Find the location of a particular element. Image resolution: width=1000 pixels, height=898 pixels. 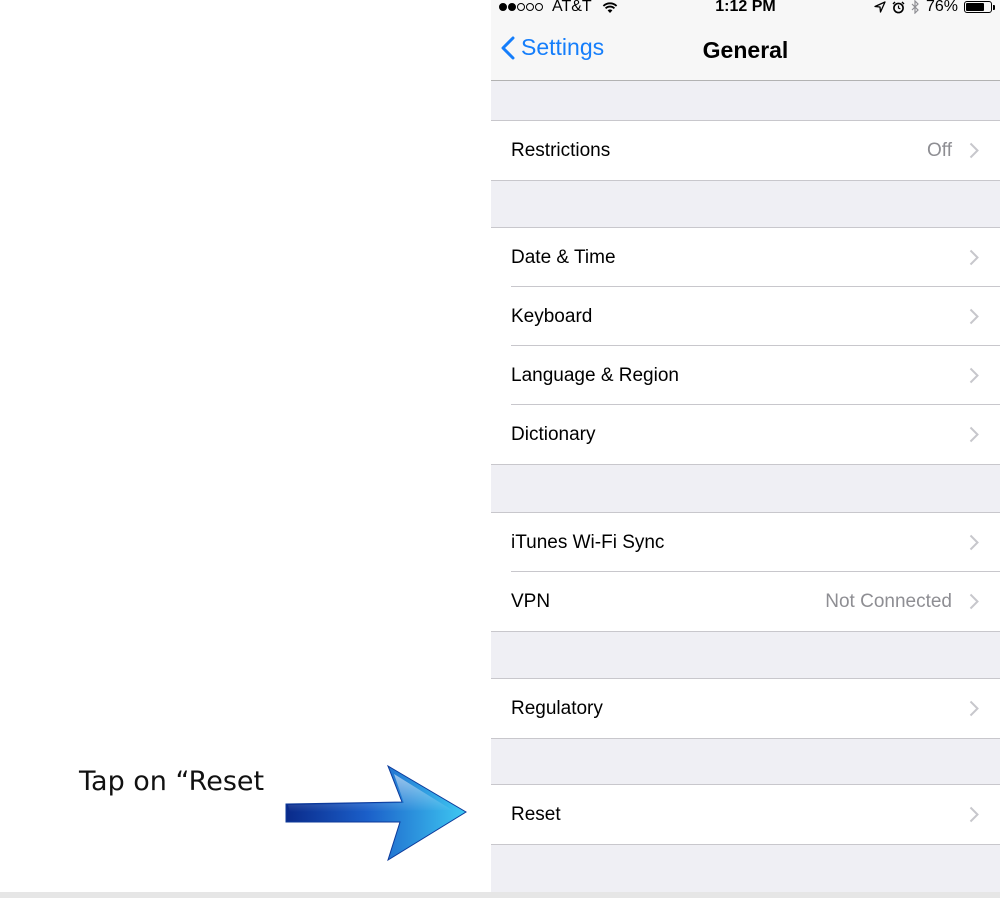

bottom-divider is located at coordinates (500, 895).